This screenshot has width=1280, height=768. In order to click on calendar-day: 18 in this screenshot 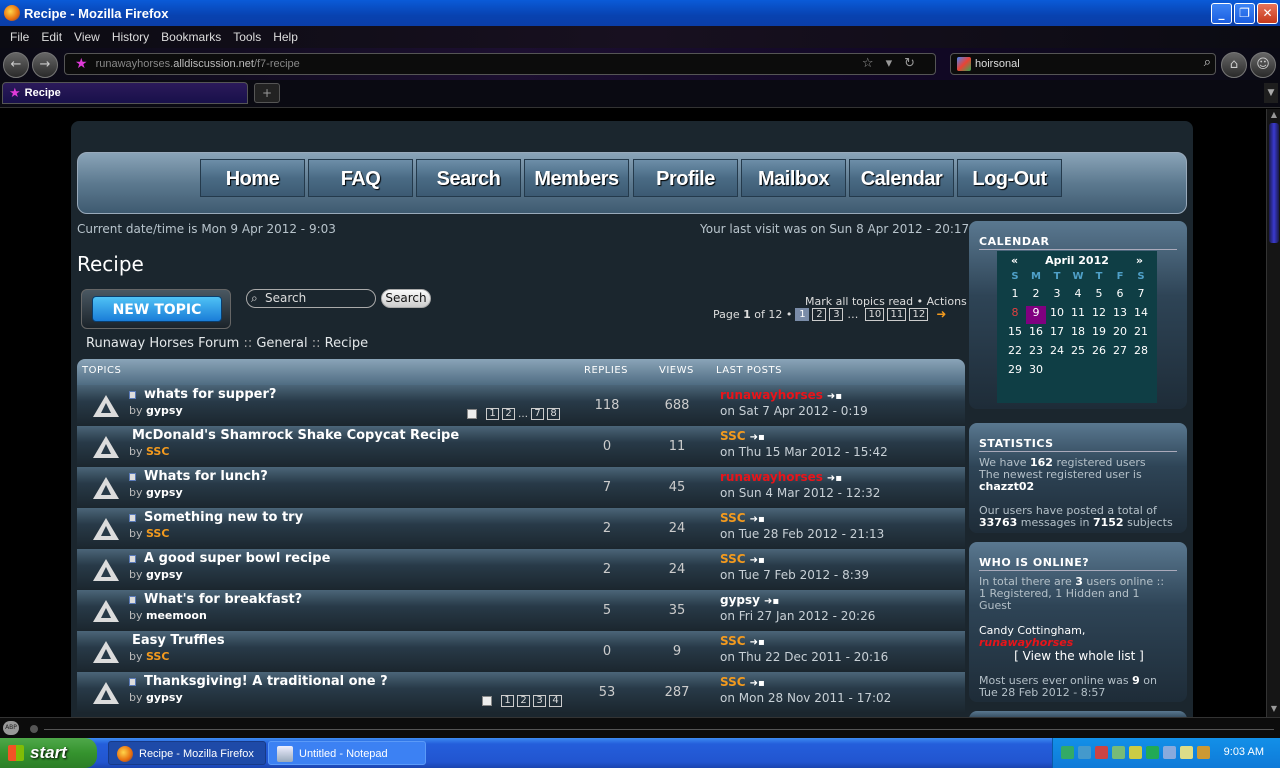, I will do `click(1078, 331)`.